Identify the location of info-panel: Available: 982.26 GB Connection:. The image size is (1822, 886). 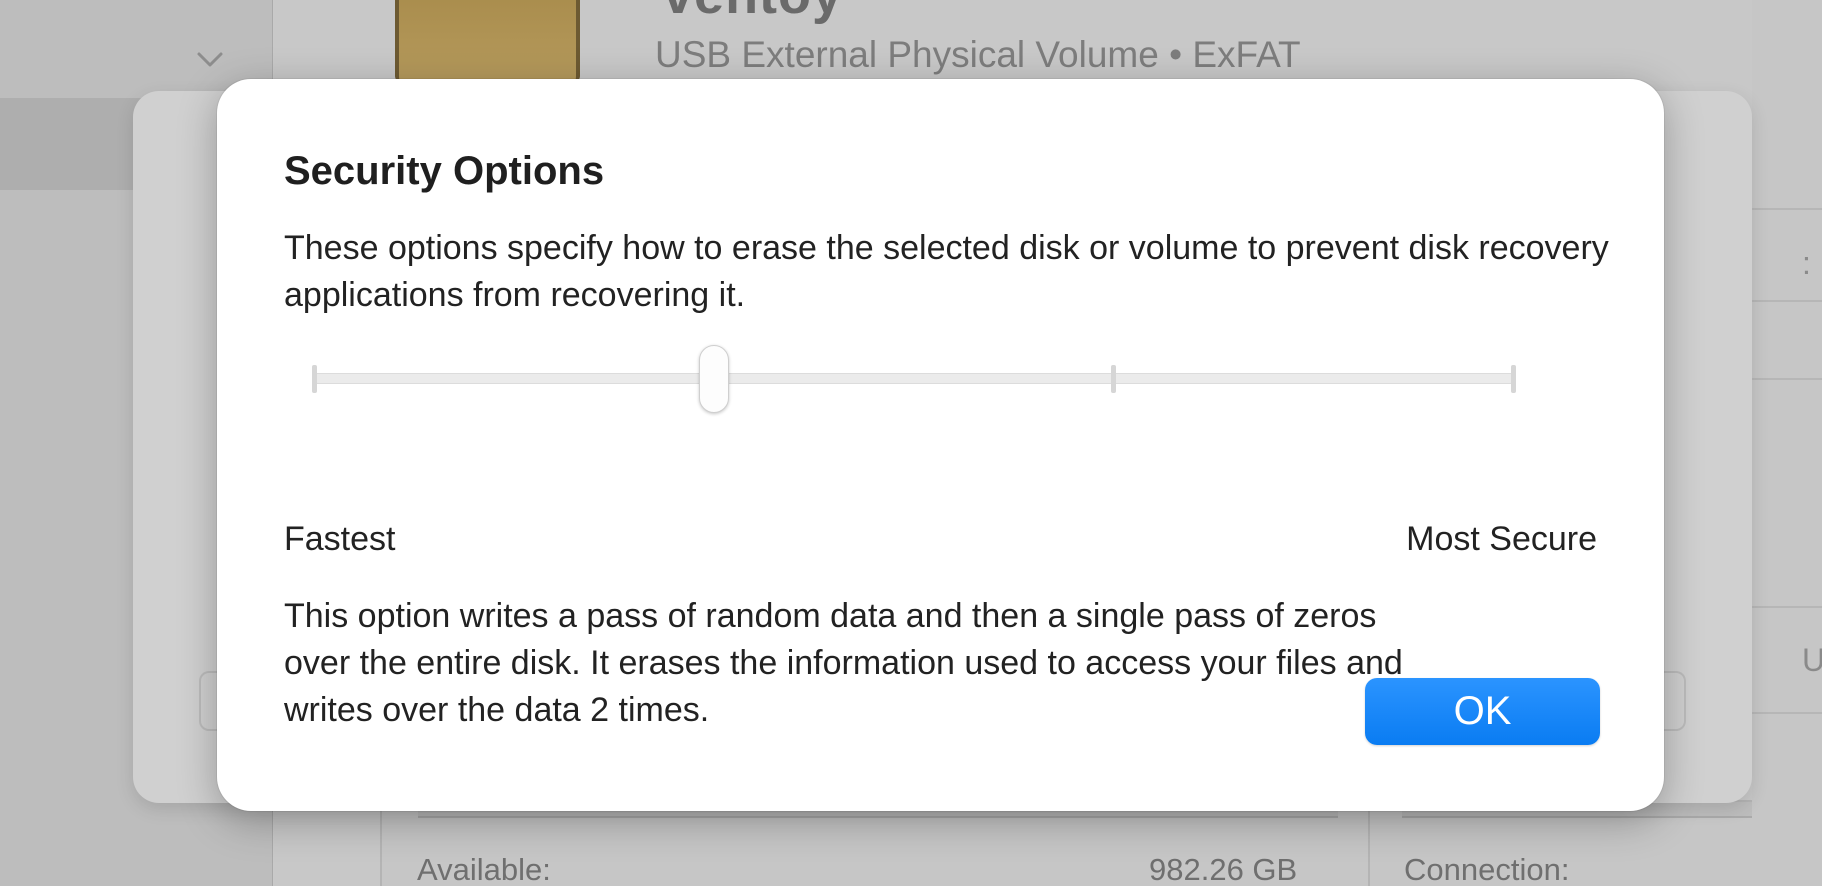
(1101, 843).